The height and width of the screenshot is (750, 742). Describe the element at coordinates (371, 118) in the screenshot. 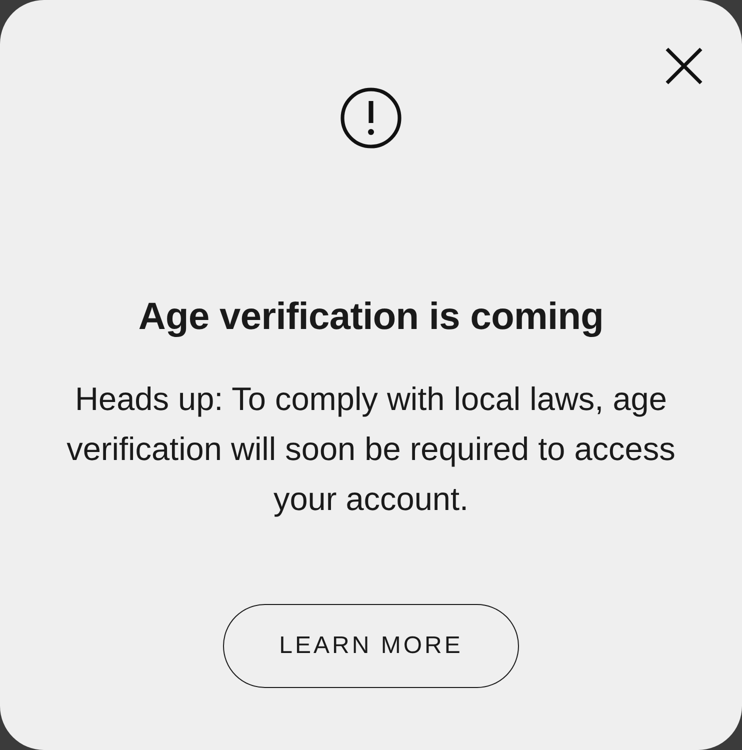

I see `warning-icon` at that location.